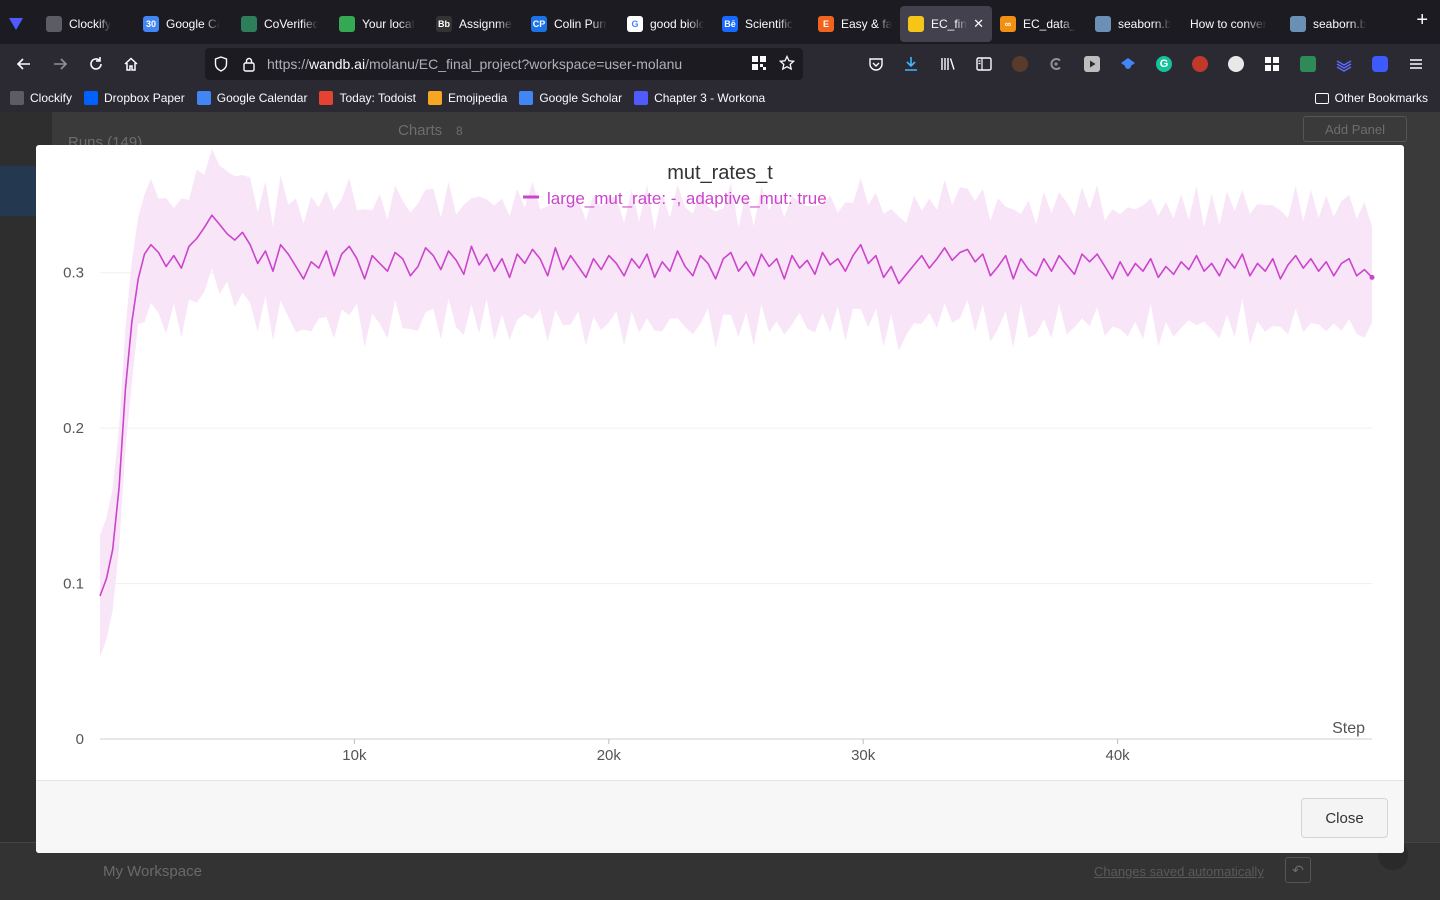 The image size is (1440, 900). Describe the element at coordinates (367, 98) in the screenshot. I see `bookmark-item: Today: Todoist` at that location.